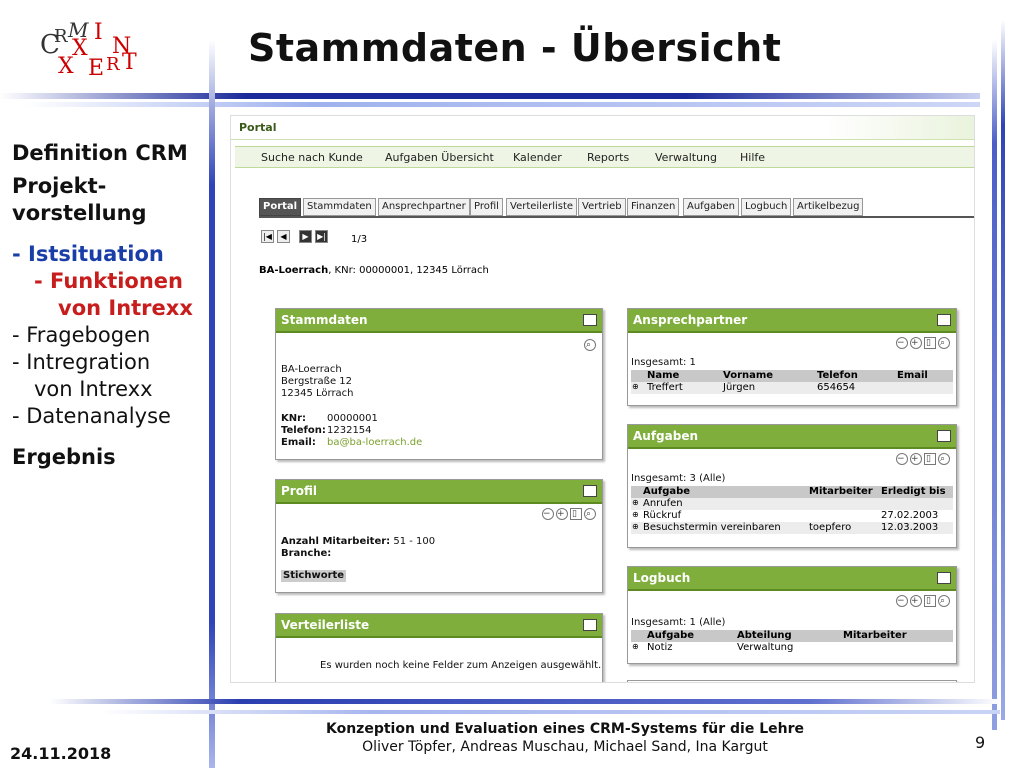 This screenshot has width=1024, height=768. I want to click on table-row: ⊕ Rückruf 27.02.2003, so click(792, 516).